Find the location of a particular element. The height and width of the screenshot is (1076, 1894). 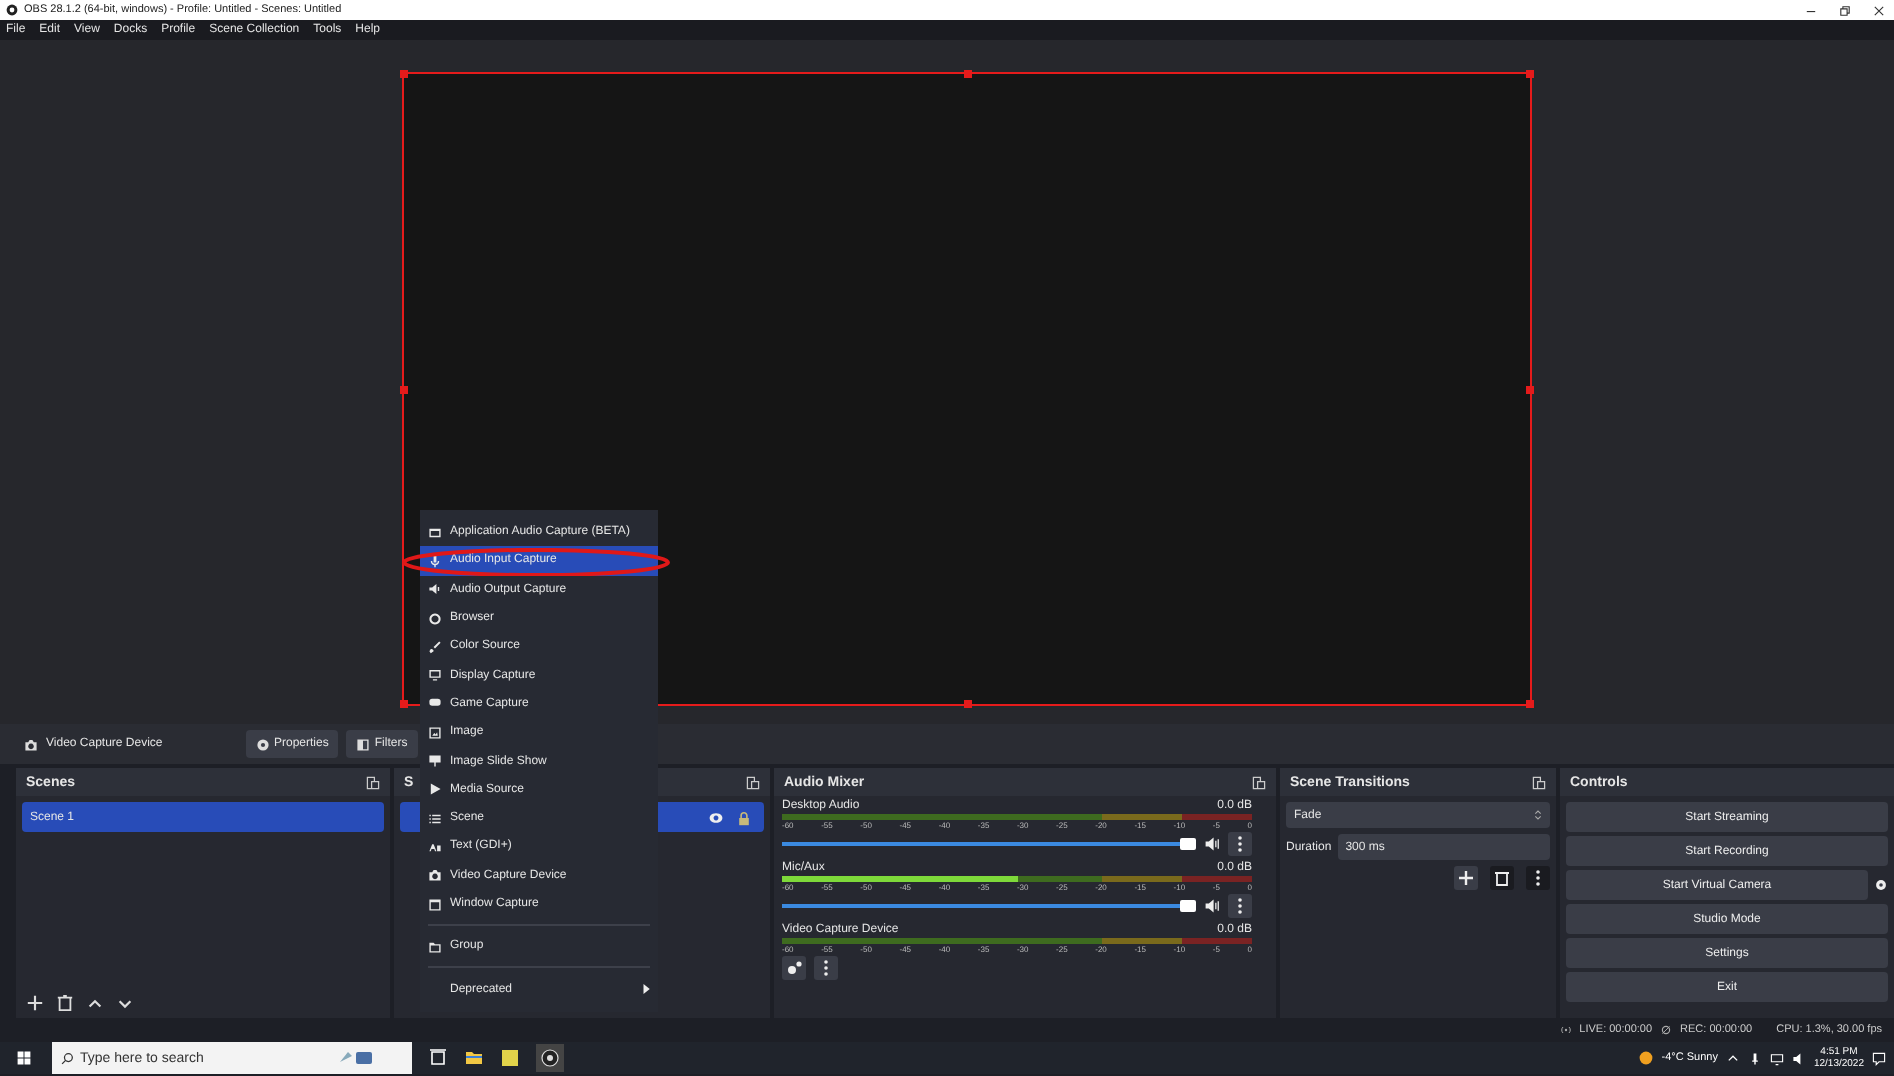

chevron-up-icon is located at coordinates (1732, 1058).